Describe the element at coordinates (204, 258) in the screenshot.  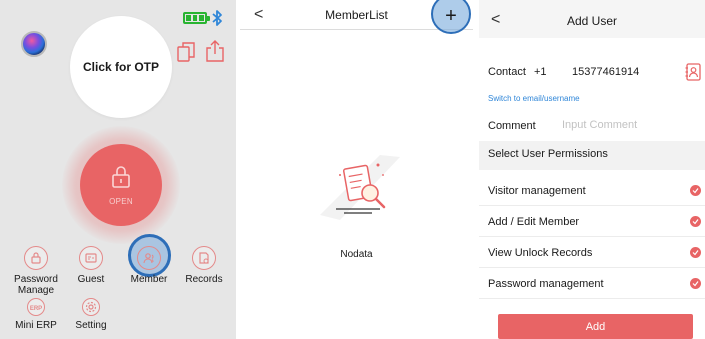
I see `records-icon` at that location.